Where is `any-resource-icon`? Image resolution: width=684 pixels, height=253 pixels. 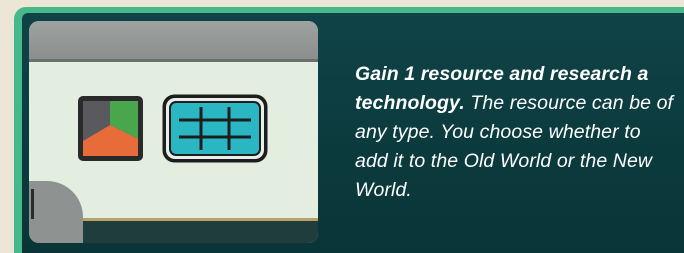 any-resource-icon is located at coordinates (110, 128).